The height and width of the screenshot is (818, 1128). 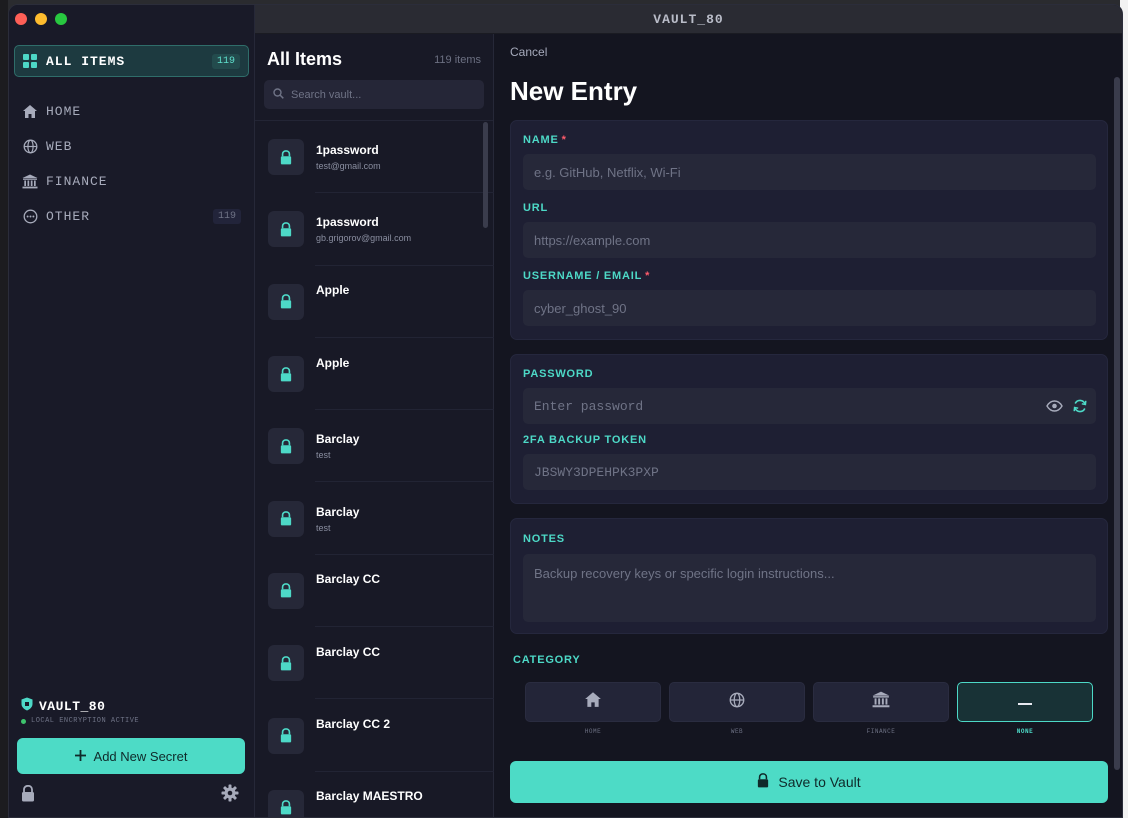 What do you see at coordinates (323, 455) in the screenshot?
I see `list-item-subtitle: test` at bounding box center [323, 455].